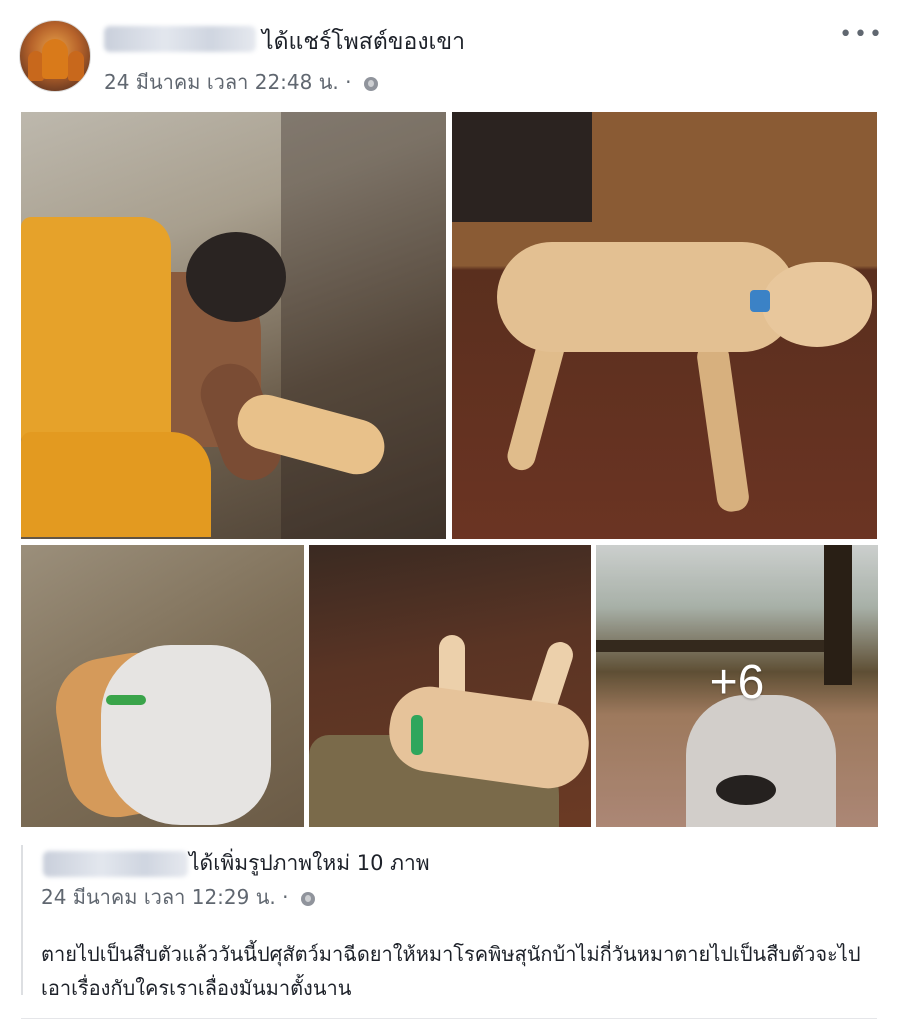  What do you see at coordinates (180, 39) in the screenshot?
I see `author-name-blurred` at bounding box center [180, 39].